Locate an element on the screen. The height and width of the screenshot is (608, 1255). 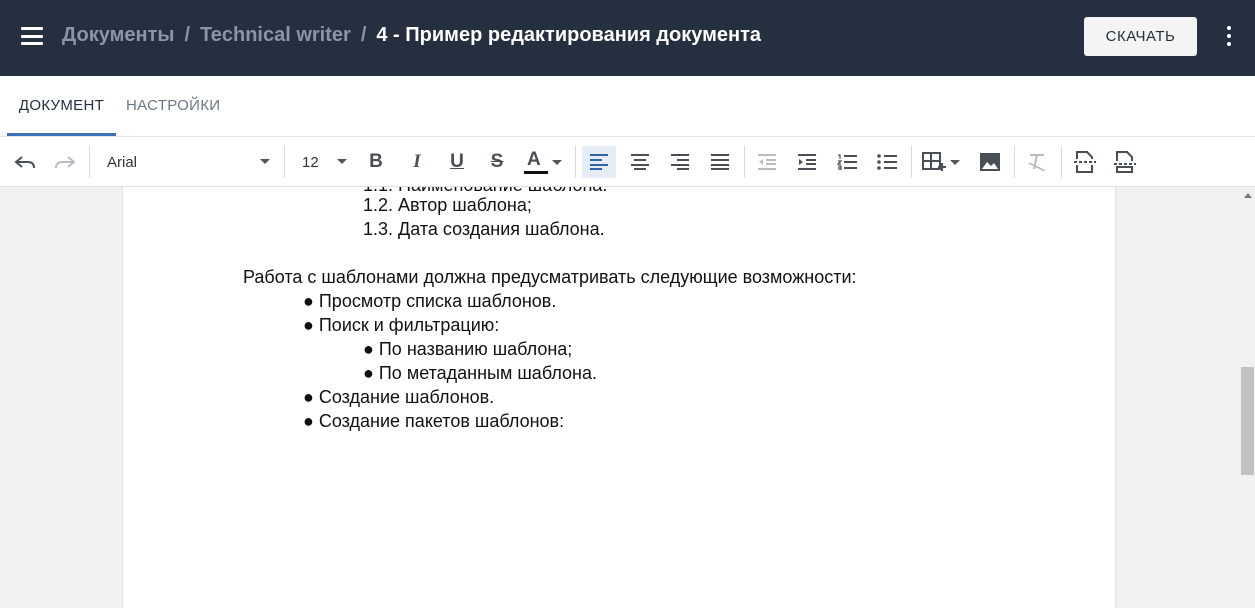
tab-document: ДОКУМЕНТ is located at coordinates (61, 106).